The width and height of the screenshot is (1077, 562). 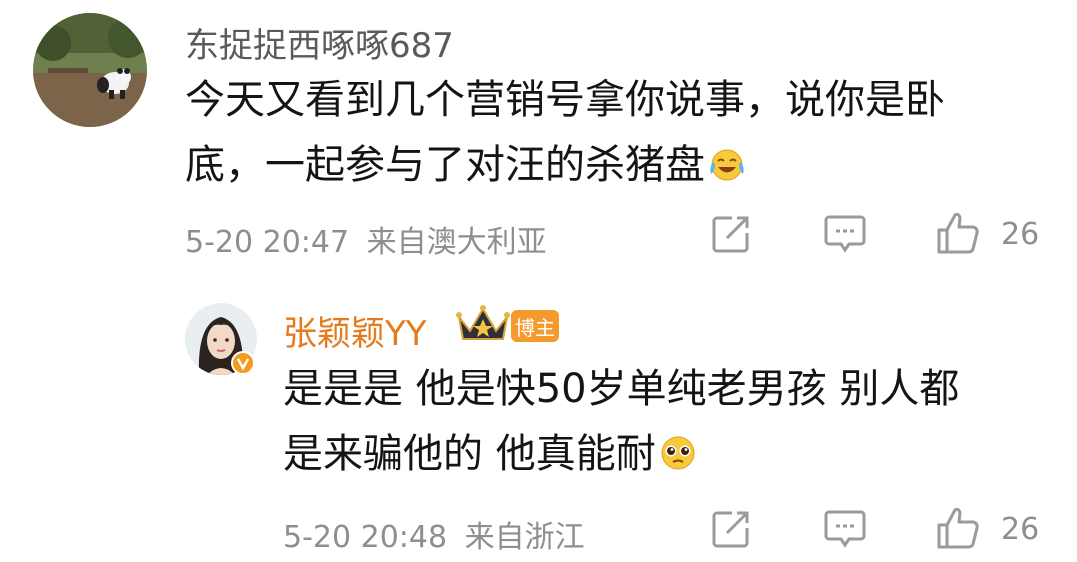 What do you see at coordinates (365, 537) in the screenshot?
I see `timestamp: 5-20 20:48` at bounding box center [365, 537].